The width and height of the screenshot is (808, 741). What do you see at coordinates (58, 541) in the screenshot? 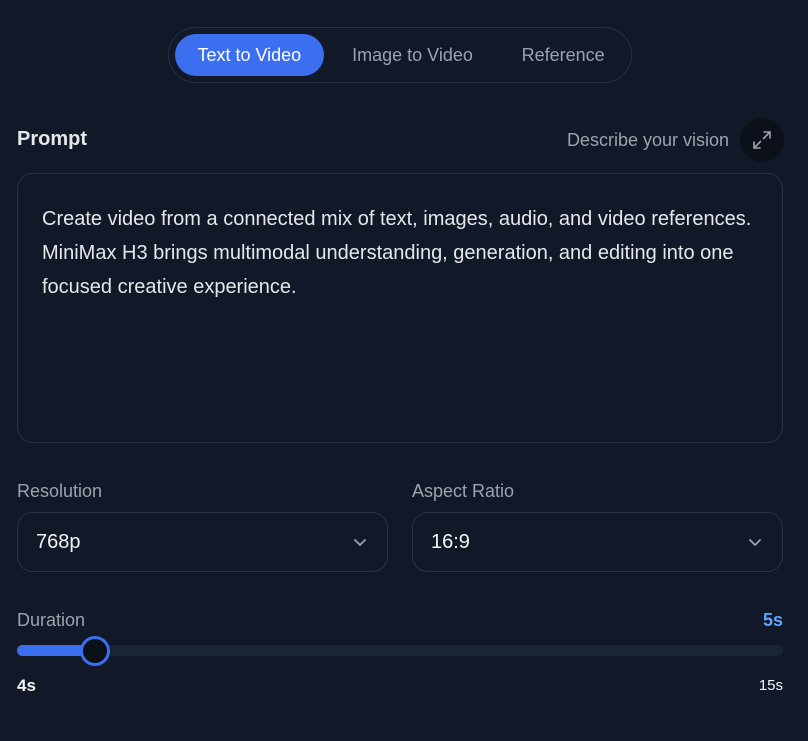
I see `resolution-value: 768p` at bounding box center [58, 541].